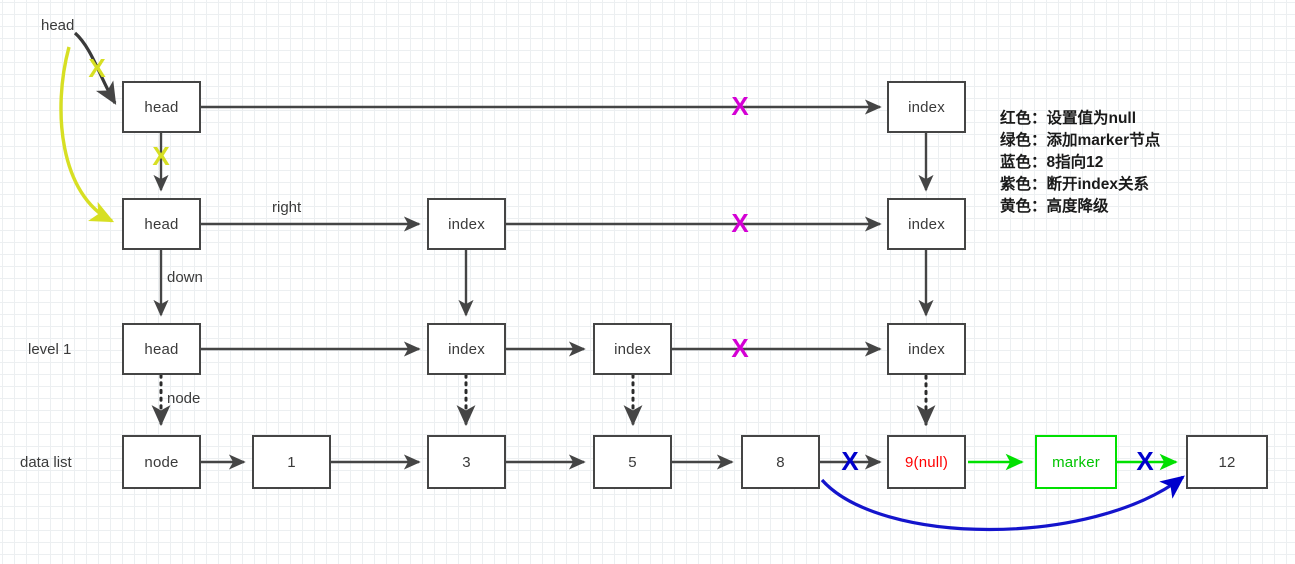 The width and height of the screenshot is (1295, 564). What do you see at coordinates (184, 398) in the screenshot?
I see `edge-label-node: node` at bounding box center [184, 398].